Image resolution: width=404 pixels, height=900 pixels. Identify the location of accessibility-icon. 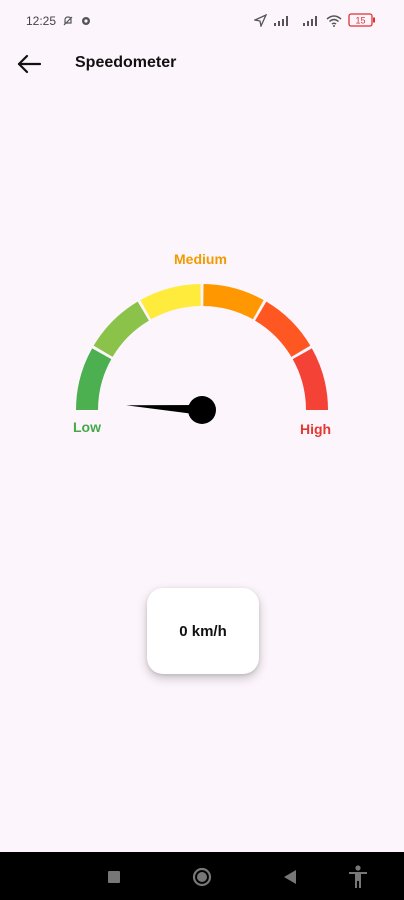
(358, 876).